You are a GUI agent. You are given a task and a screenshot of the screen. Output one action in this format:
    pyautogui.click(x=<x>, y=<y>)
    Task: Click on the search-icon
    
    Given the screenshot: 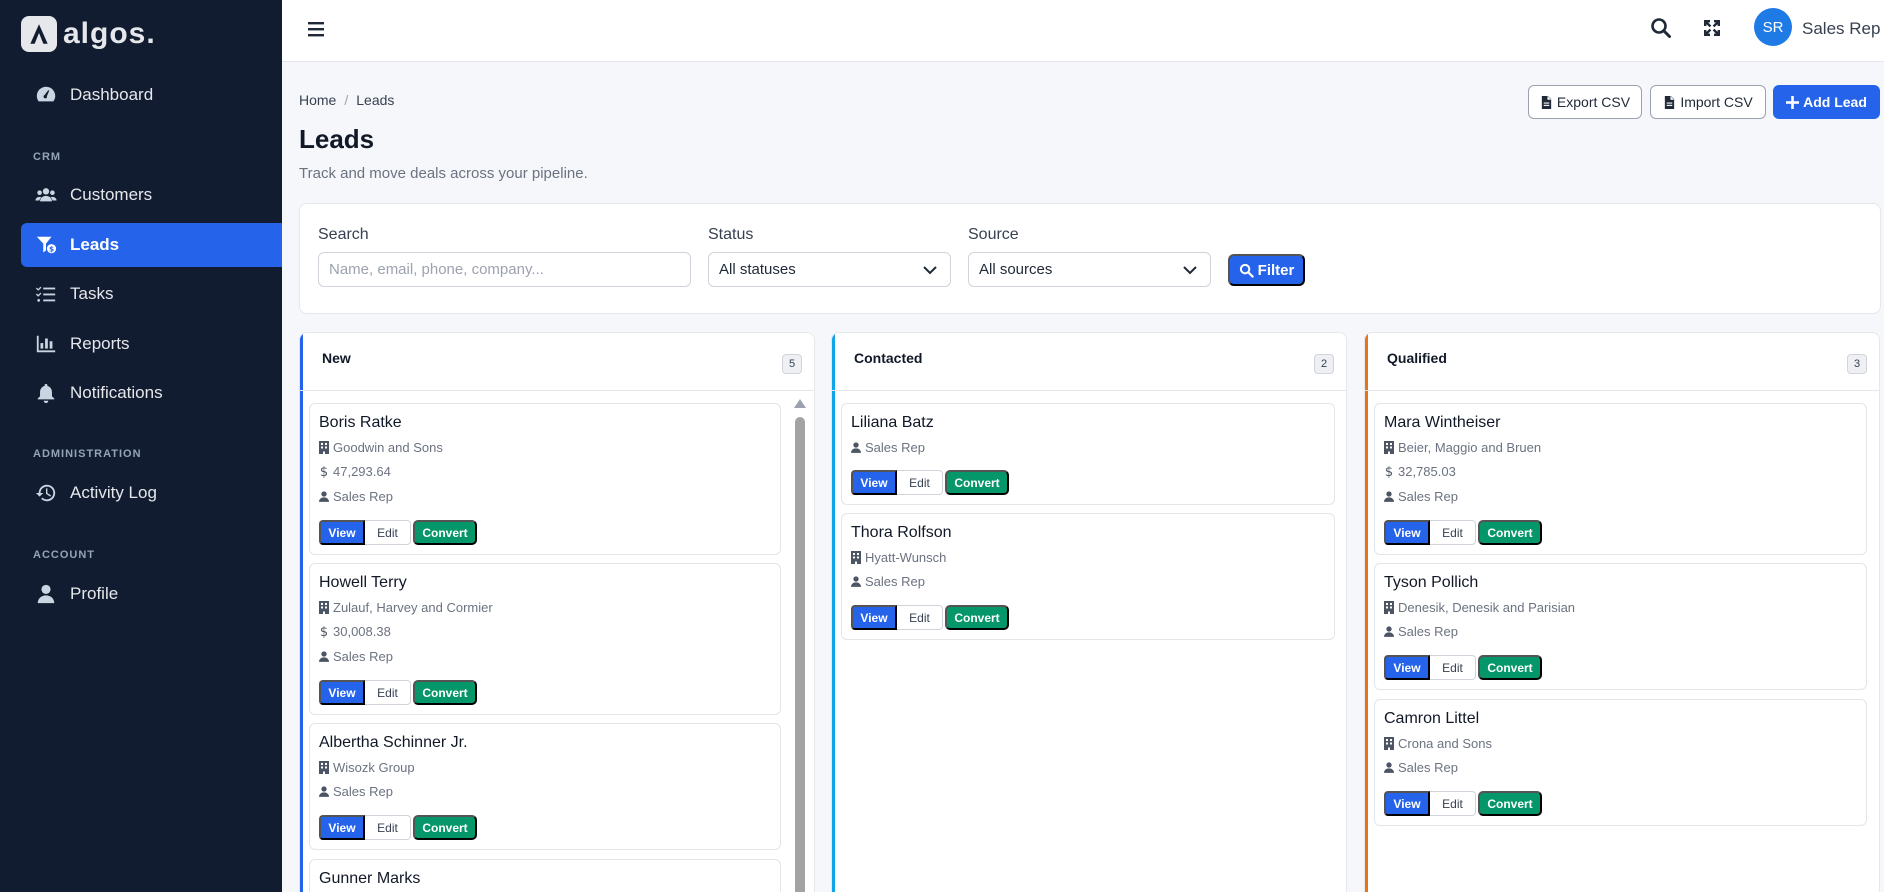 What is the action you would take?
    pyautogui.click(x=1661, y=28)
    